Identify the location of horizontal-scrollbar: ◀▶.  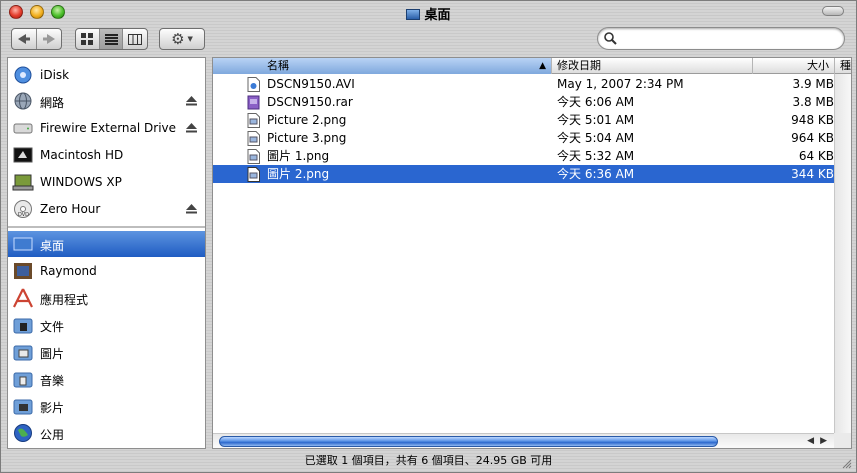
(524, 440).